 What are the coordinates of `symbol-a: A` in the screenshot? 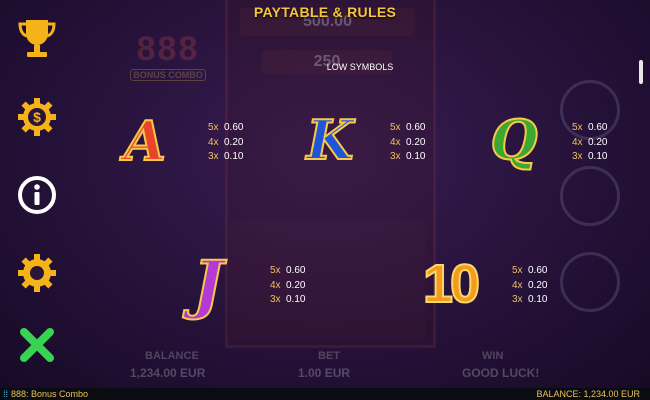 It's located at (145, 141).